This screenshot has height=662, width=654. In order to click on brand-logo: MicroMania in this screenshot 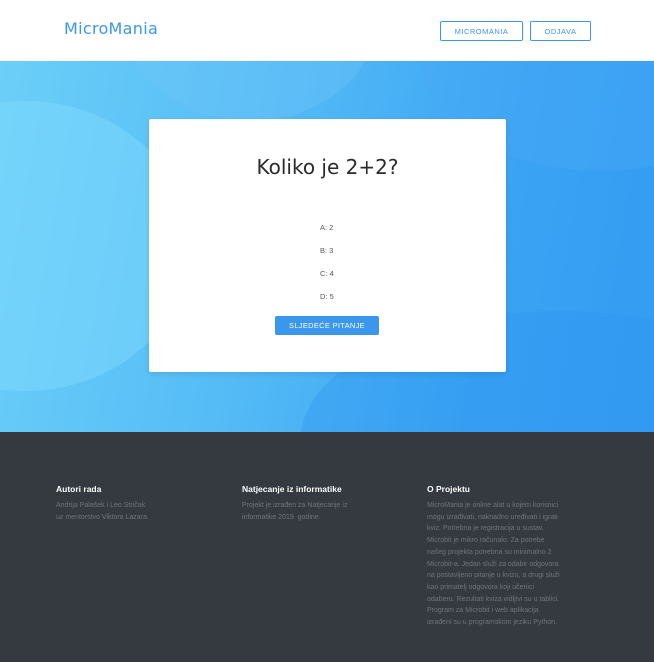, I will do `click(111, 28)`.